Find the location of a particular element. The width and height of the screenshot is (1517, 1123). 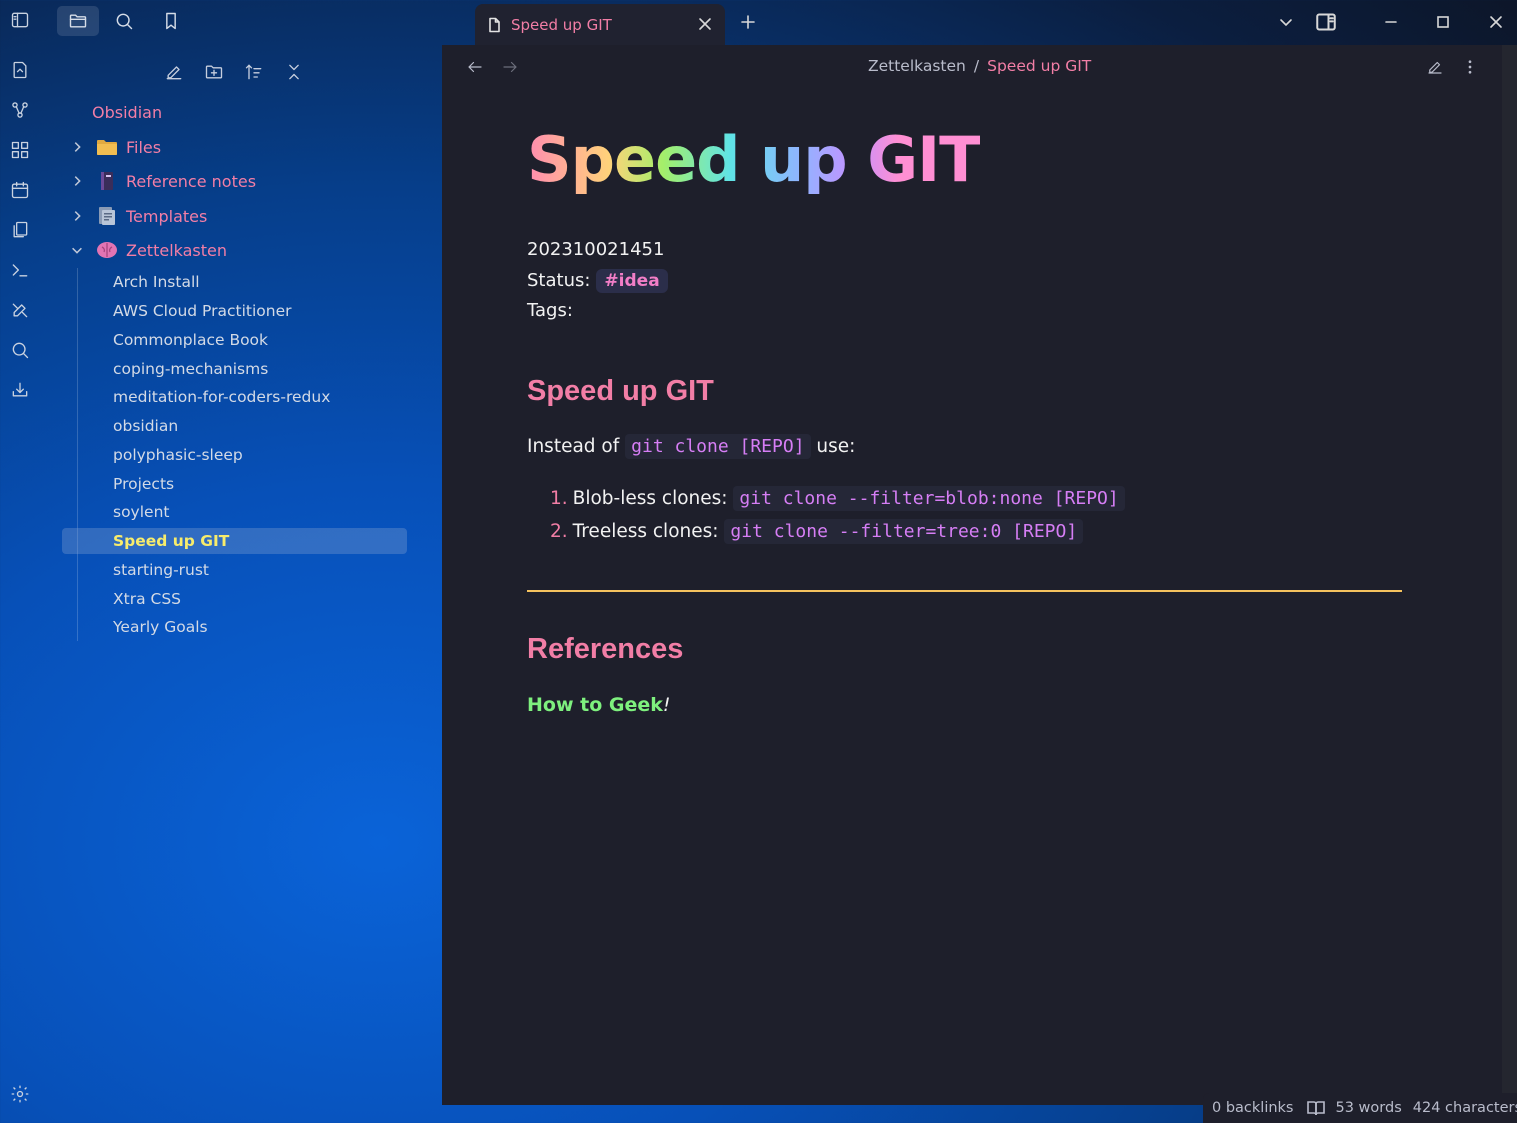

back-arrow-icon is located at coordinates (475, 67).